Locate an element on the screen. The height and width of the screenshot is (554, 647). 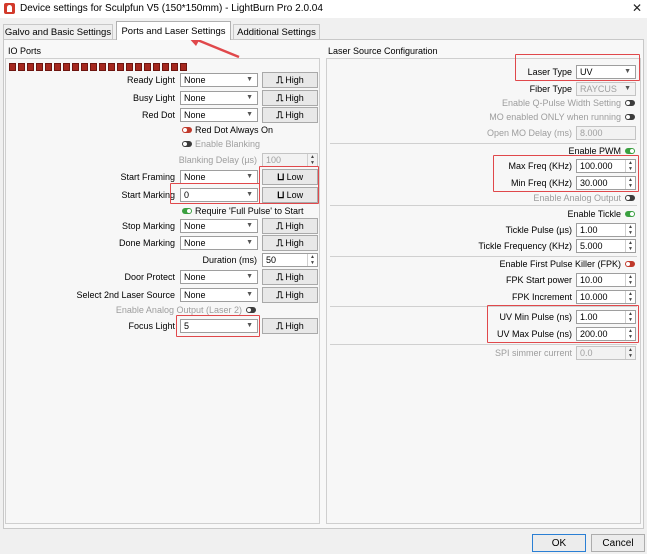
pulse-low-icon: ⊔ is located at coordinates (280, 195).